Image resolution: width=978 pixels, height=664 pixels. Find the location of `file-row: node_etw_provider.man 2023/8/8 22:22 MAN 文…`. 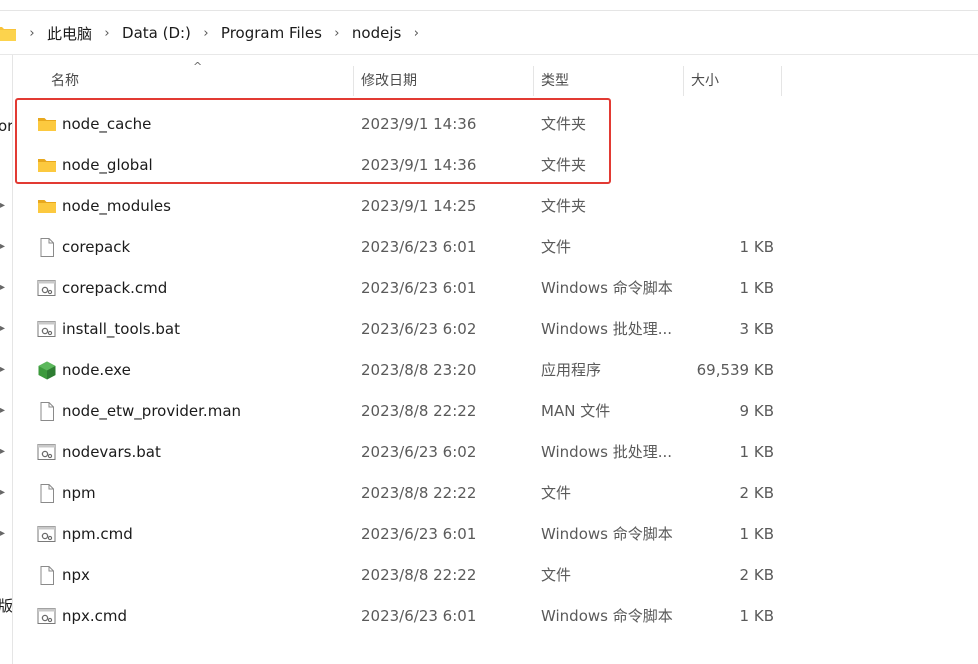

file-row: node_etw_provider.man 2023/8/8 22:22 MAN 文… is located at coordinates (495, 411).